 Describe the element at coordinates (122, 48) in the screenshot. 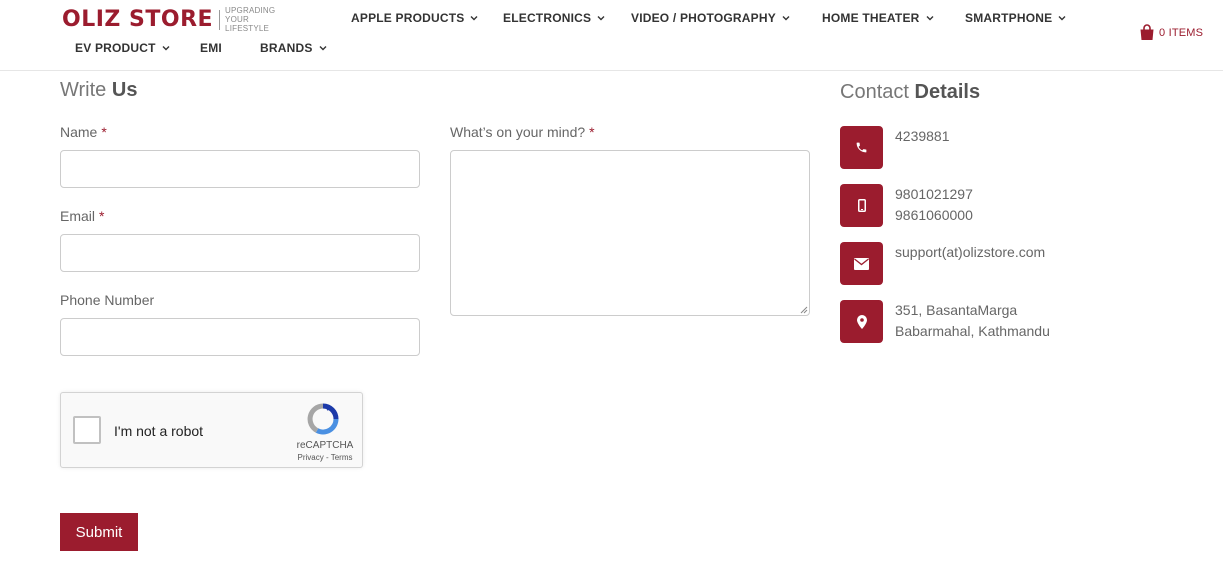

I see `nav-item-ev-product: EV PRODUCT` at that location.